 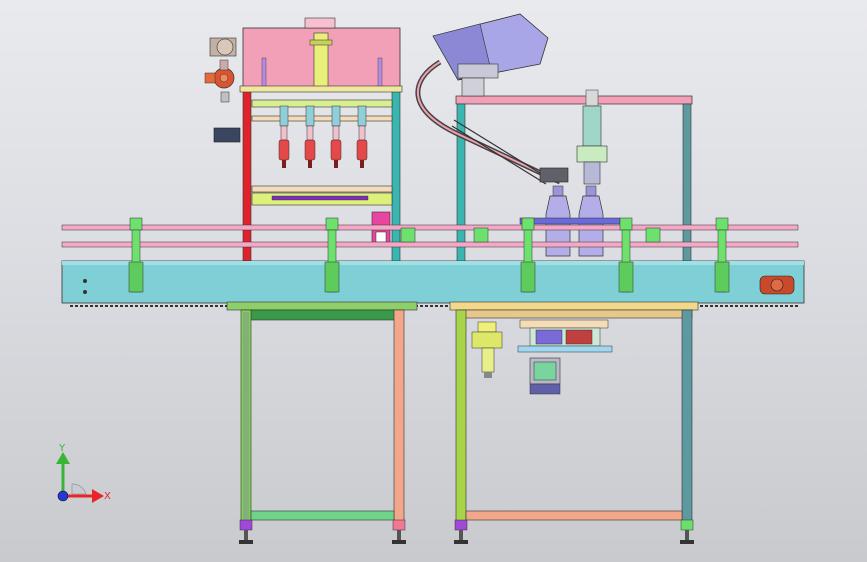 What do you see at coordinates (323, 136) in the screenshot?
I see `filling-nozzles` at bounding box center [323, 136].